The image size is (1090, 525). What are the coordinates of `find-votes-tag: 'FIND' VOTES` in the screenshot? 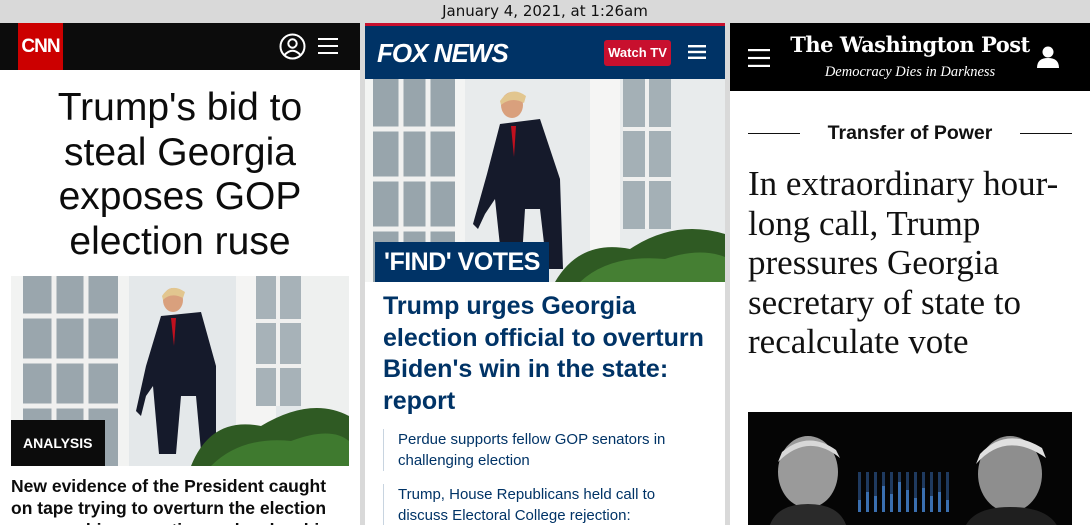 It's located at (462, 262).